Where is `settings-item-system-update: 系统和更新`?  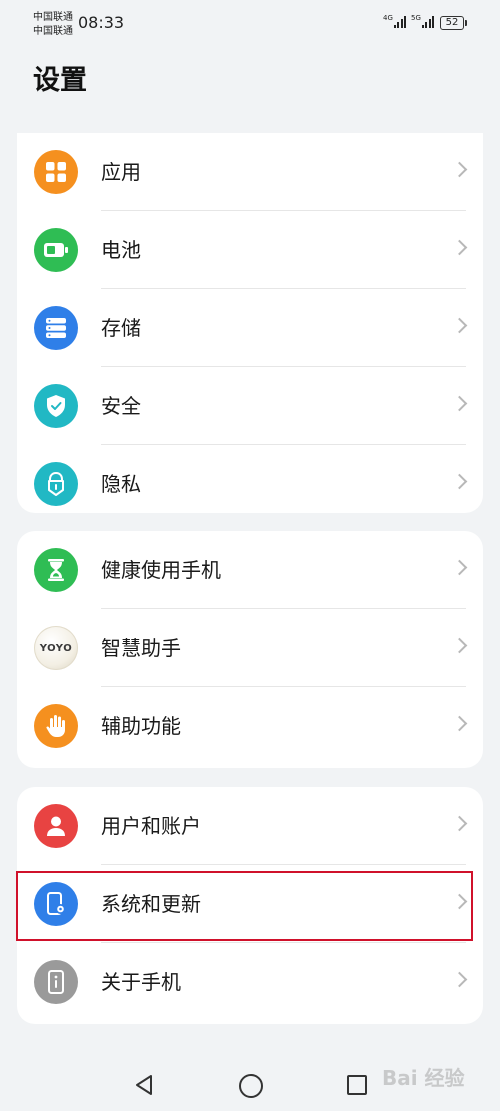
settings-item-system-update: 系统和更新 is located at coordinates (250, 904).